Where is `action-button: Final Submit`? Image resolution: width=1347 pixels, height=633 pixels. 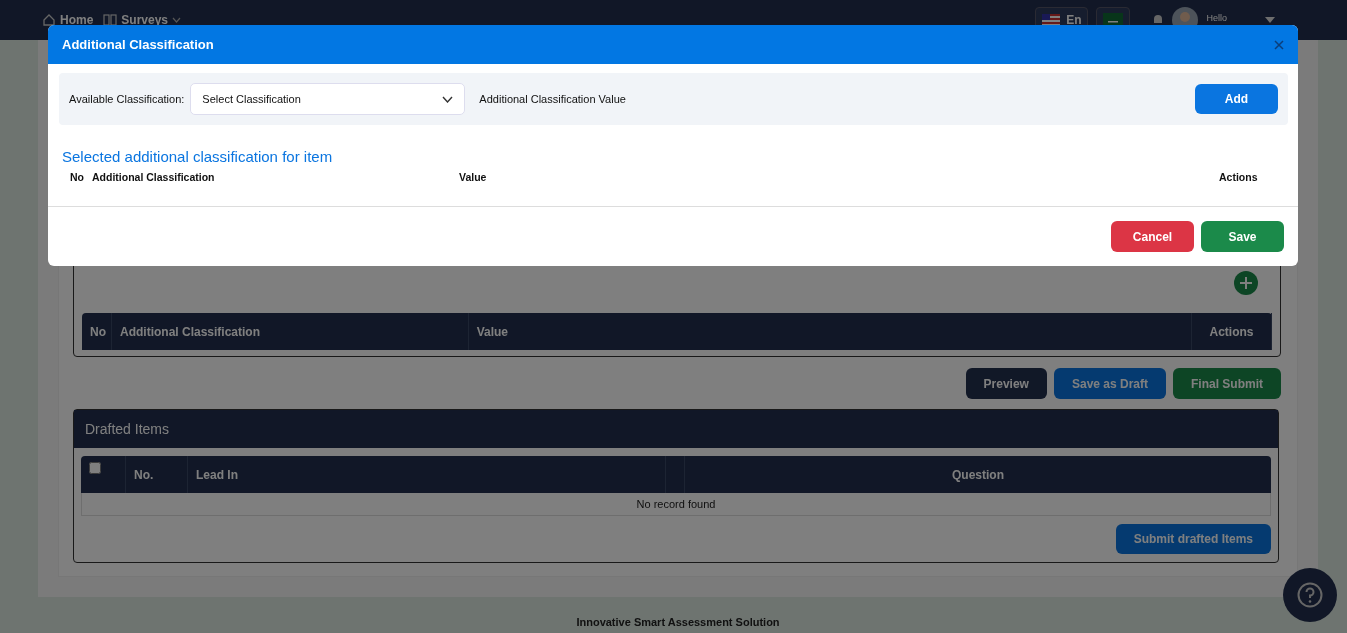
action-button: Final Submit is located at coordinates (1227, 383).